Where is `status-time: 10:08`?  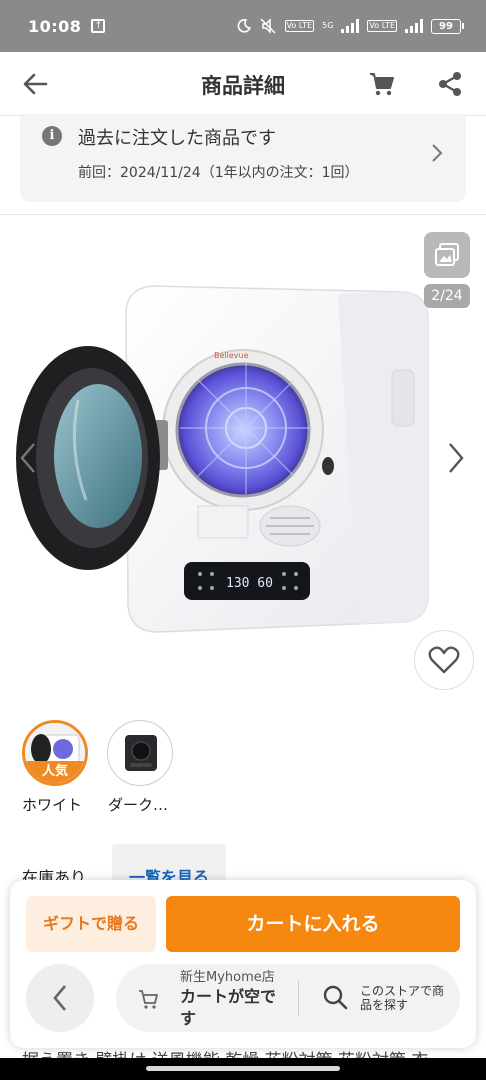
status-time: 10:08 is located at coordinates (55, 26).